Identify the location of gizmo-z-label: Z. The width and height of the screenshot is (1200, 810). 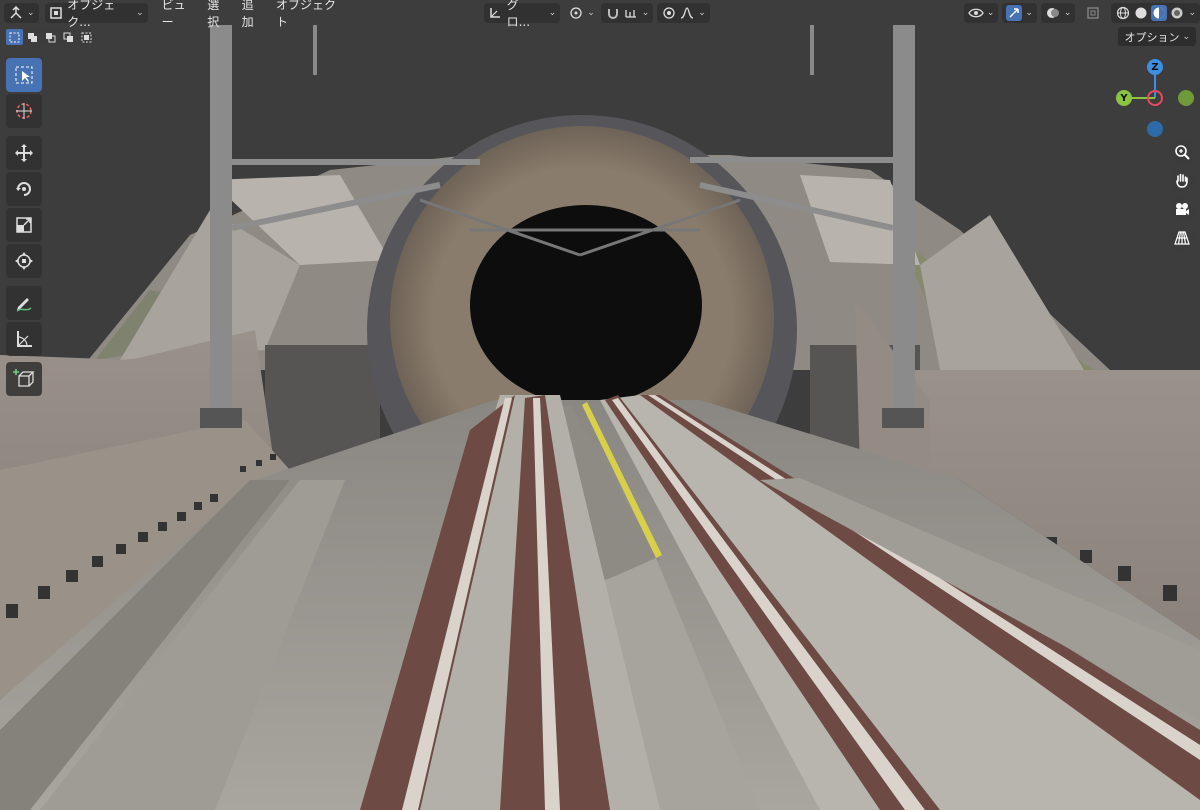
(1155, 67).